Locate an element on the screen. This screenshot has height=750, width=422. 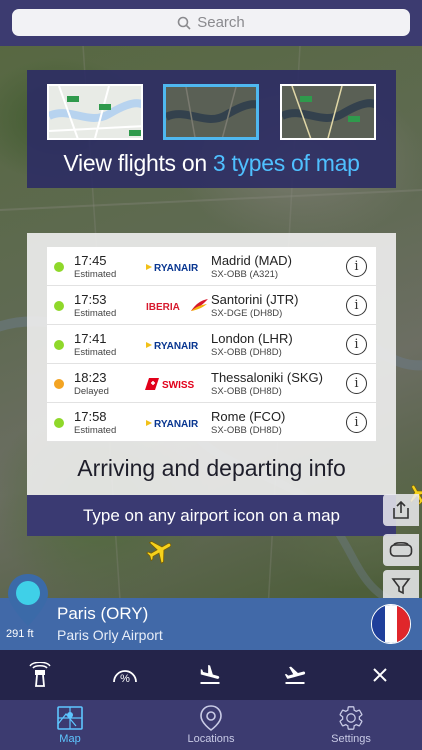
flight-time: 17:41 is located at coordinates (90, 338).